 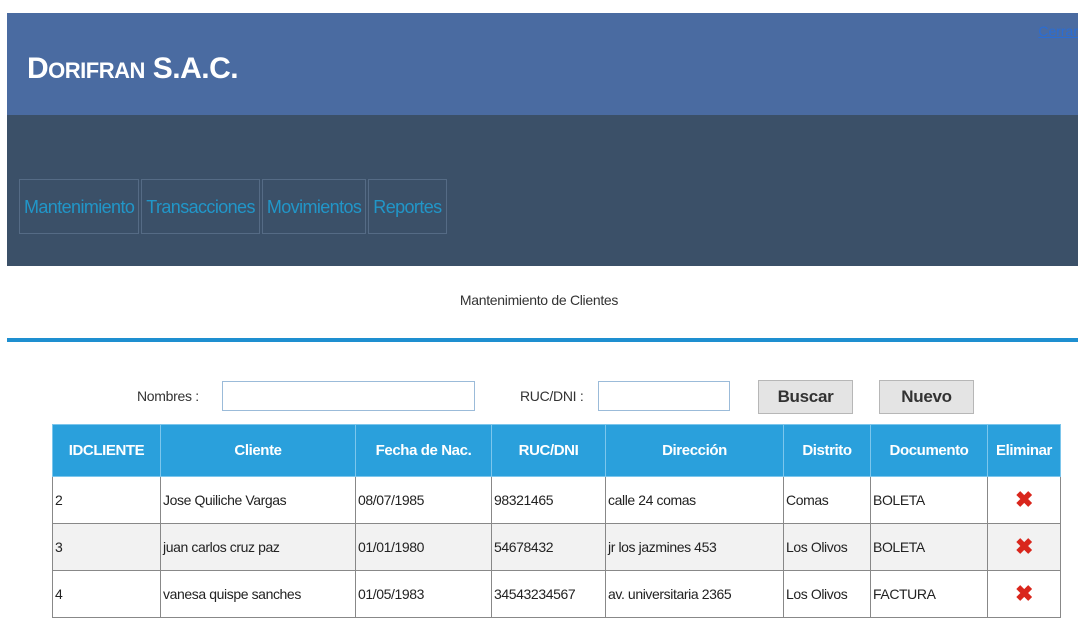 I want to click on brand-initial: D, so click(x=38, y=68).